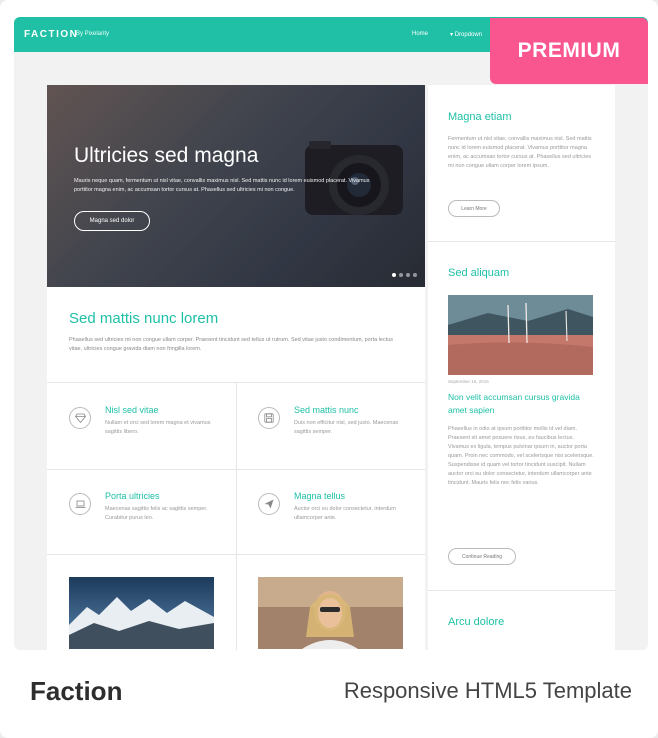 The image size is (658, 738). I want to click on feature-title: Magna tellus, so click(319, 496).